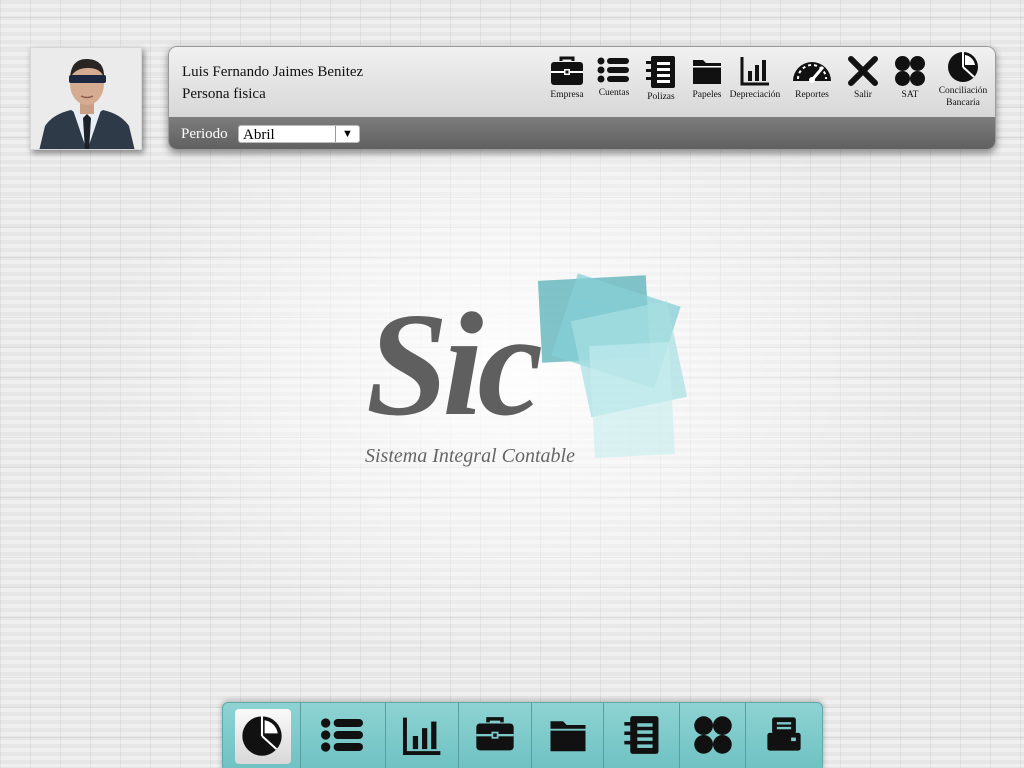  I want to click on toolbar-depreciacion-button: Depreciación, so click(755, 78).